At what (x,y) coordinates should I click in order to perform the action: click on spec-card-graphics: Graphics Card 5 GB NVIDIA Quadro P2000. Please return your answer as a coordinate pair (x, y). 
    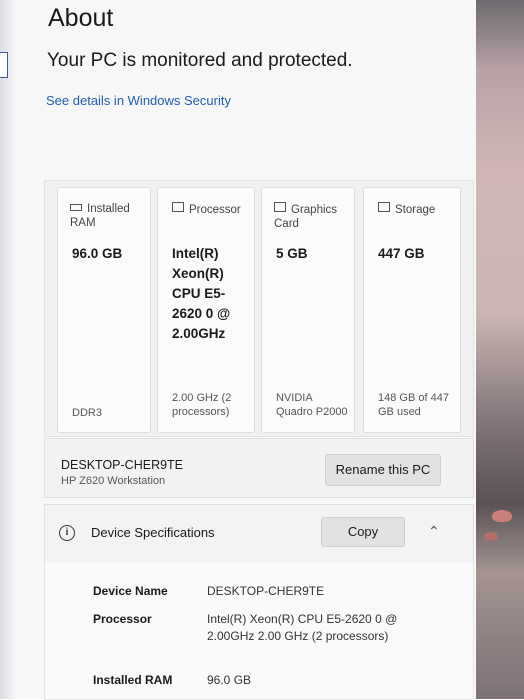
    Looking at the image, I should click on (308, 310).